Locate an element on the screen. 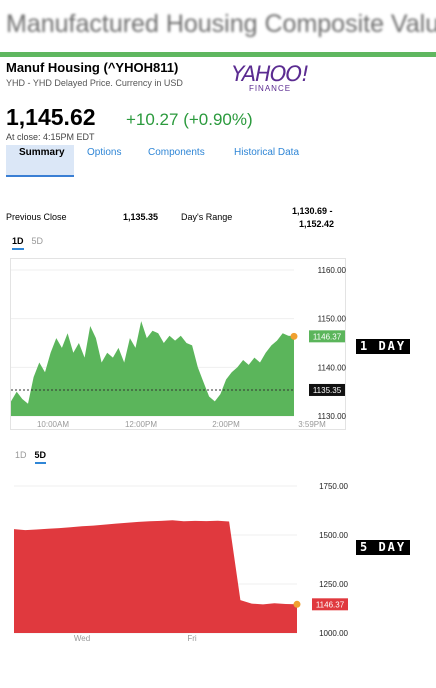 The image size is (436, 688). days-range-high: 1,152.42 is located at coordinates (317, 224).